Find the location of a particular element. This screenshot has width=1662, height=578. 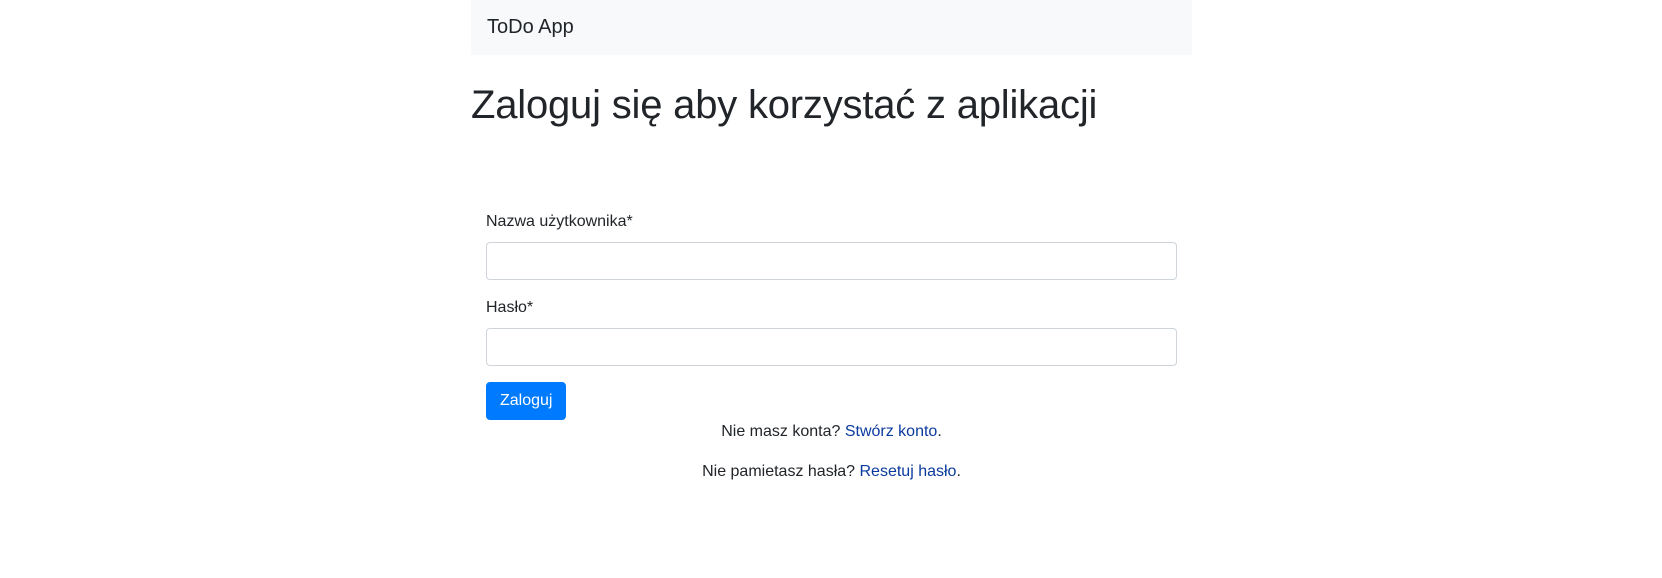

username-group: Nazwa użytkownika* is located at coordinates (831, 245).